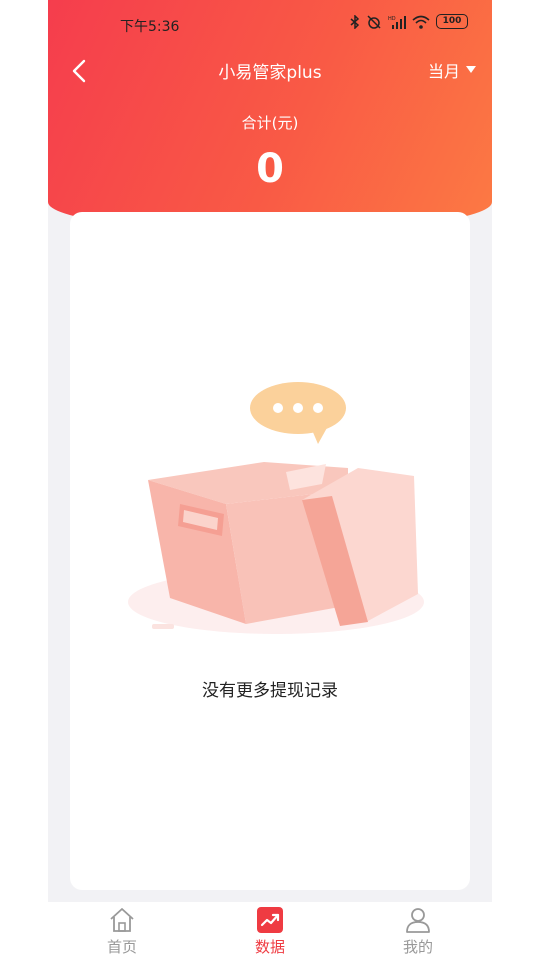  I want to click on period-label: 当月, so click(443, 71).